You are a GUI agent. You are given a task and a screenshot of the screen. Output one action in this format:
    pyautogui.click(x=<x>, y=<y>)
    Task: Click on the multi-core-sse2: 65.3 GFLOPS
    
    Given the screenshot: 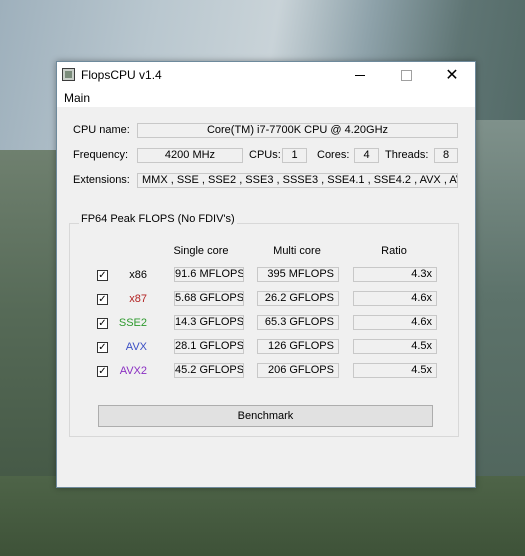 What is the action you would take?
    pyautogui.click(x=298, y=322)
    